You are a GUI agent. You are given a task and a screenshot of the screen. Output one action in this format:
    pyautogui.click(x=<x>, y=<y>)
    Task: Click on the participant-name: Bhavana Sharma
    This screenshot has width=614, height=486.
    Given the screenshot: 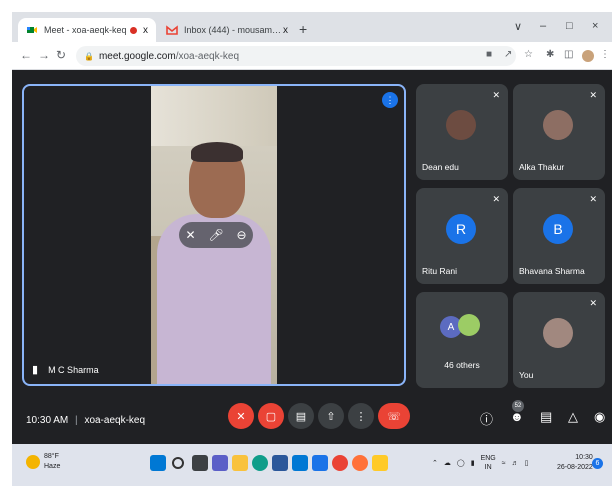 What is the action you would take?
    pyautogui.click(x=552, y=271)
    